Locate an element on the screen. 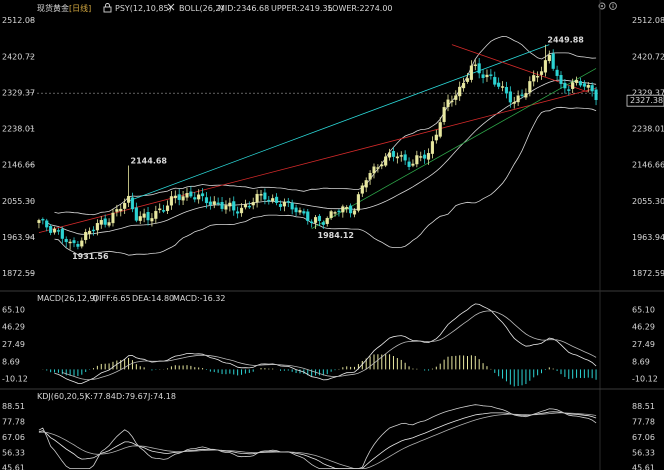  macd-y-tick-right: 65.10 is located at coordinates (643, 309).